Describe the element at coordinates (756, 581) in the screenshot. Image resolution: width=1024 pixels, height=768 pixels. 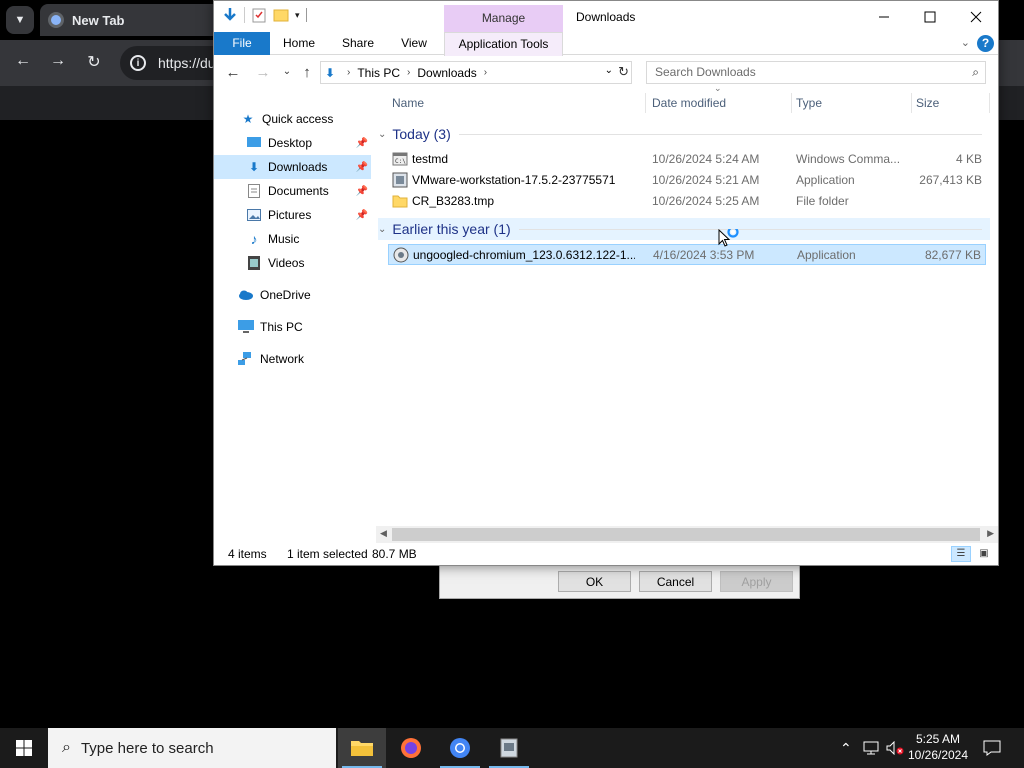
I see `apply-button: Apply` at that location.